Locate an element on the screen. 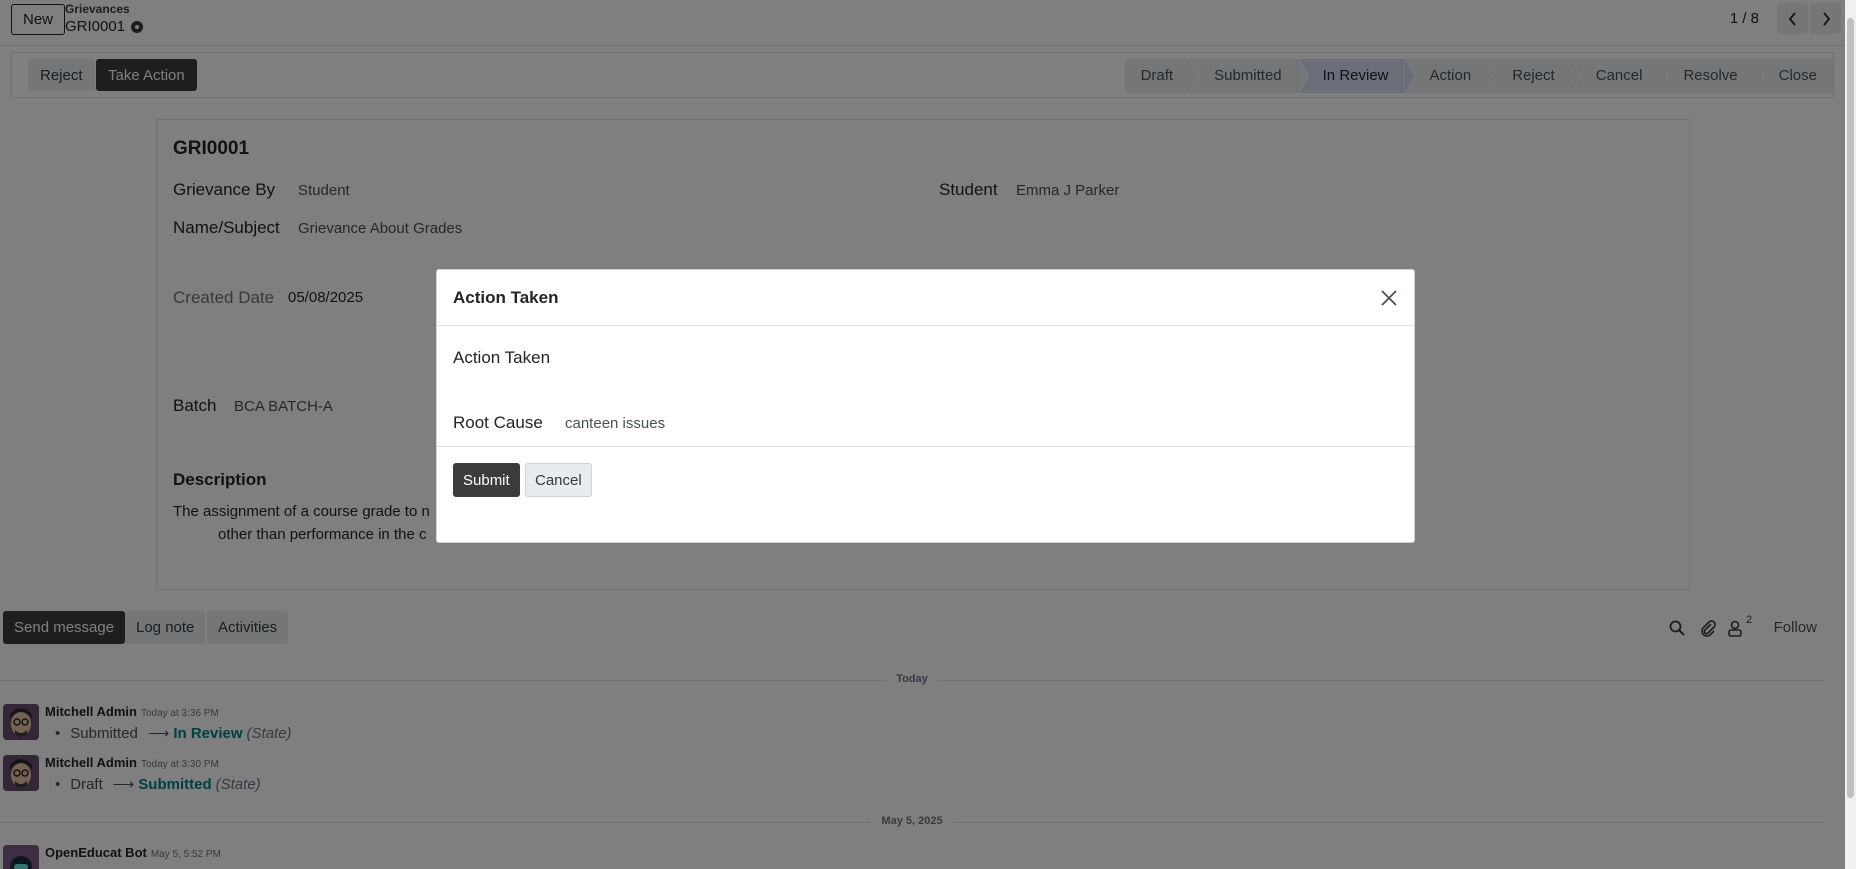 The width and height of the screenshot is (1856, 869). action-taken-label: Action Taken is located at coordinates (502, 357).